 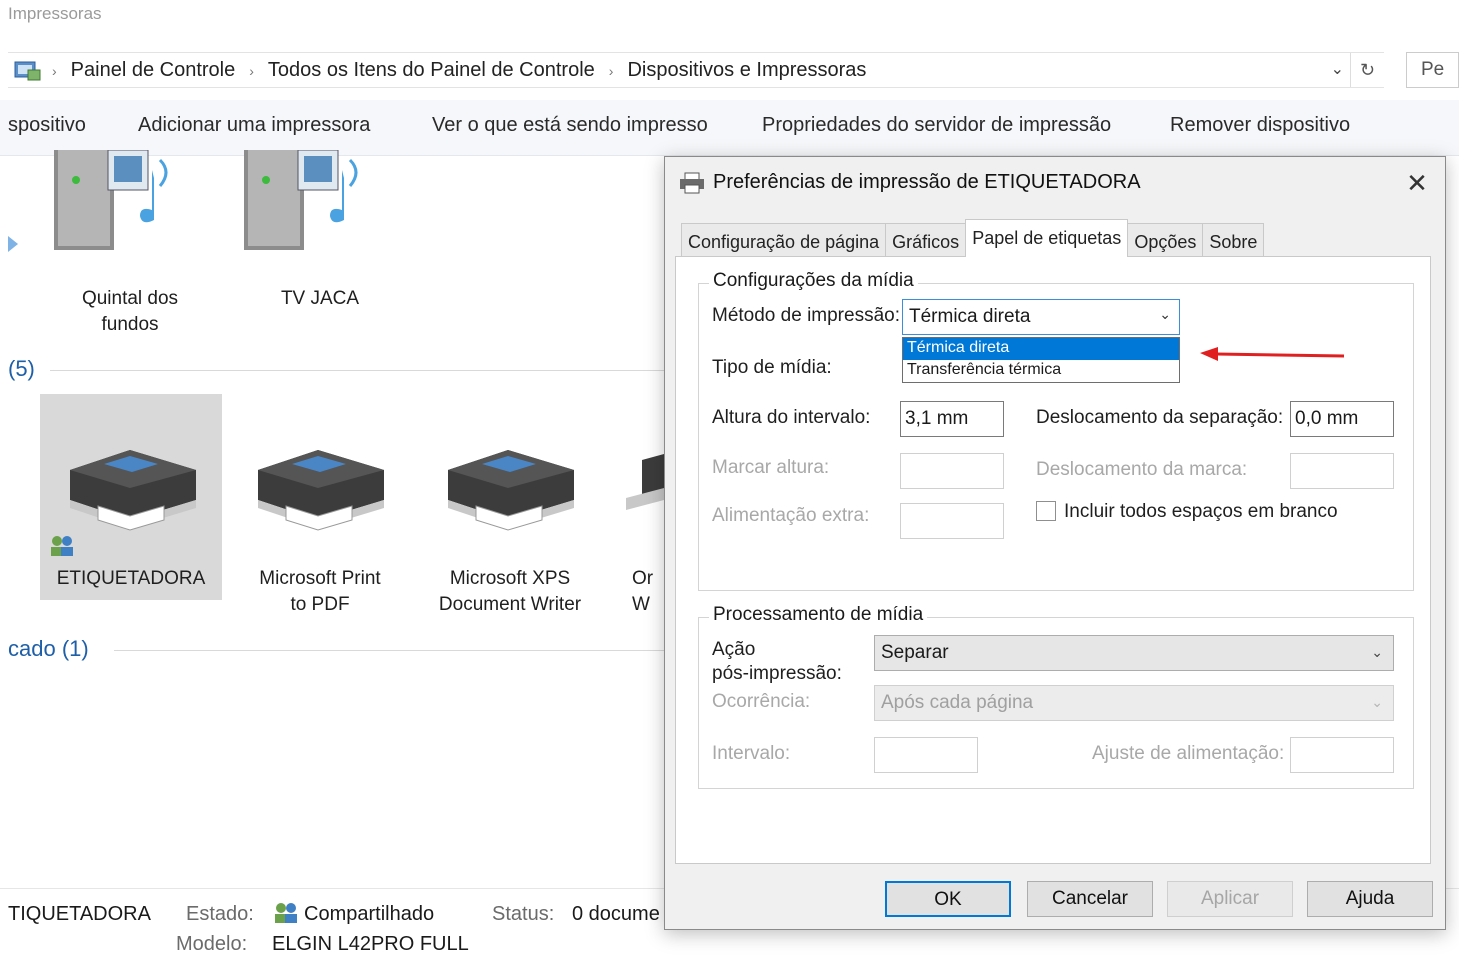 I want to click on model-value: ELGIN L42PRO FULL, so click(x=370, y=944).